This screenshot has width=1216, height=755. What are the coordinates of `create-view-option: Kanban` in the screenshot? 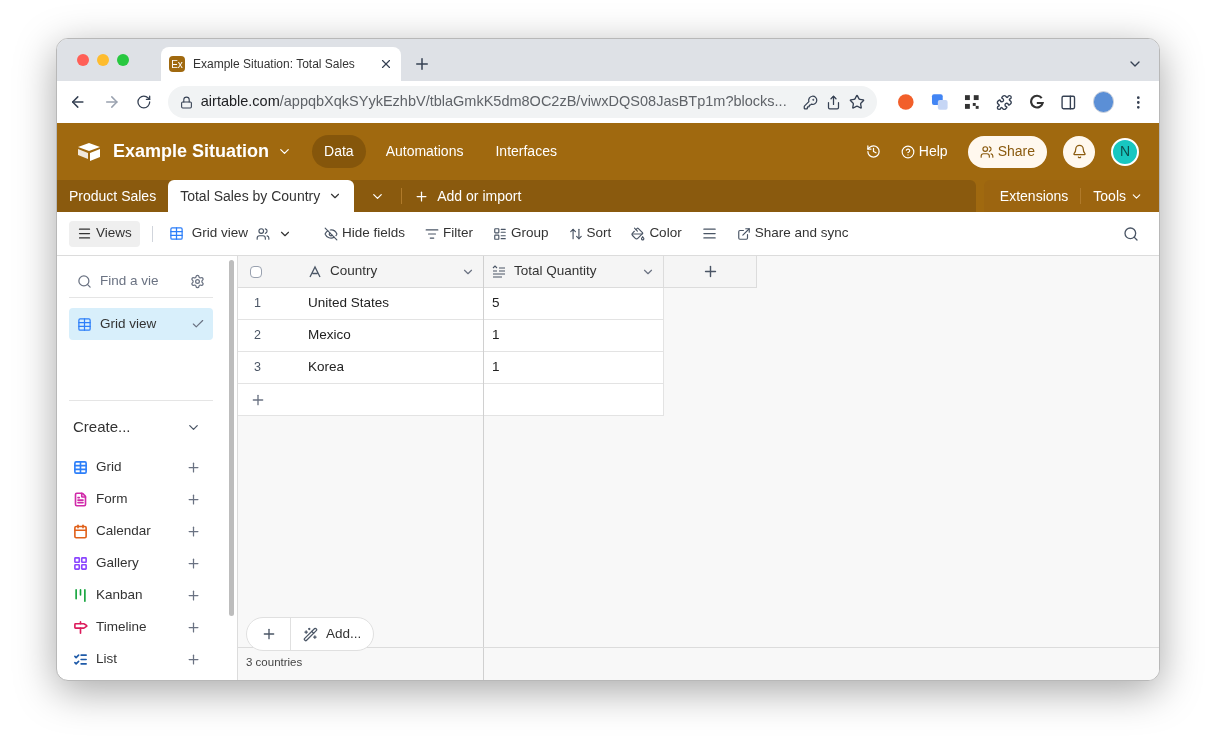 It's located at (119, 595).